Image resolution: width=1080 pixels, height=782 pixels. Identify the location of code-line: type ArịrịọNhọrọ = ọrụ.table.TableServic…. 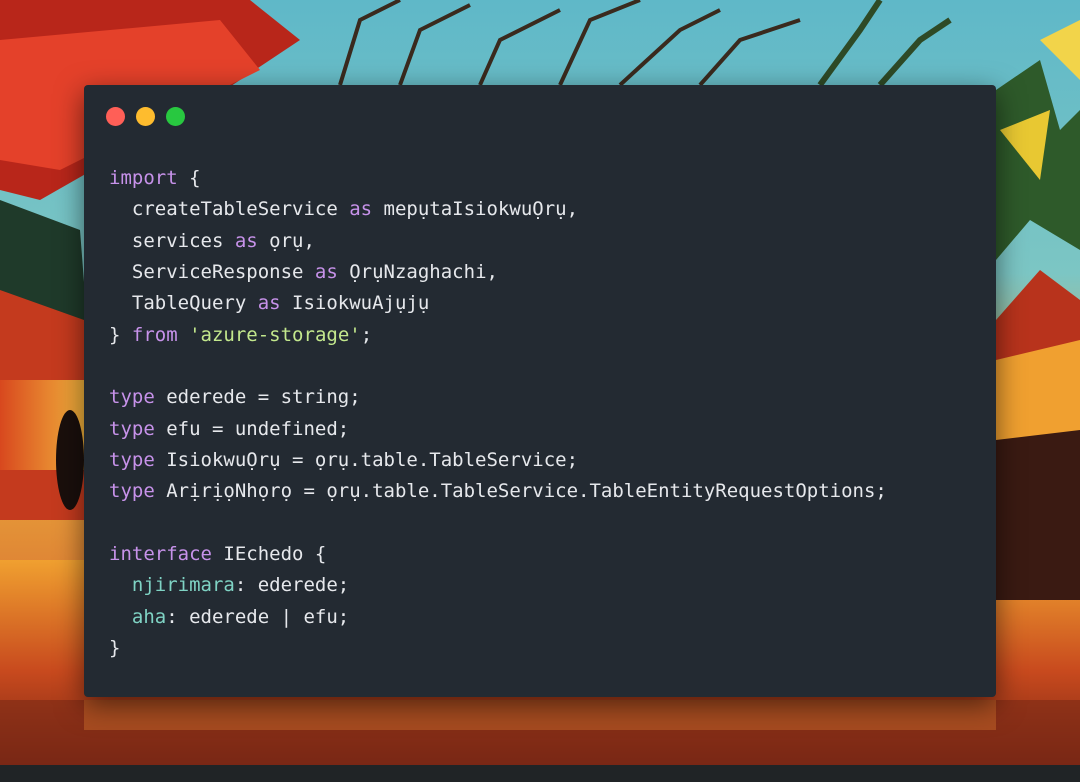
(498, 491).